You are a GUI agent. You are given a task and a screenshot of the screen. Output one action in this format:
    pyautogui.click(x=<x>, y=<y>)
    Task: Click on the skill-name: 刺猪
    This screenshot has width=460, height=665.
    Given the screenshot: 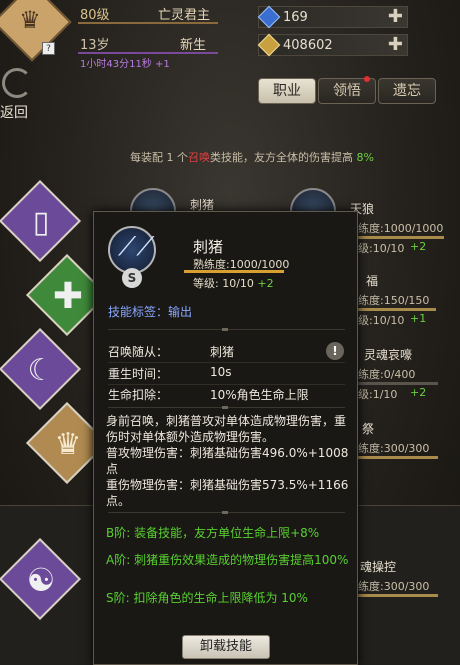 What is the action you would take?
    pyautogui.click(x=208, y=247)
    